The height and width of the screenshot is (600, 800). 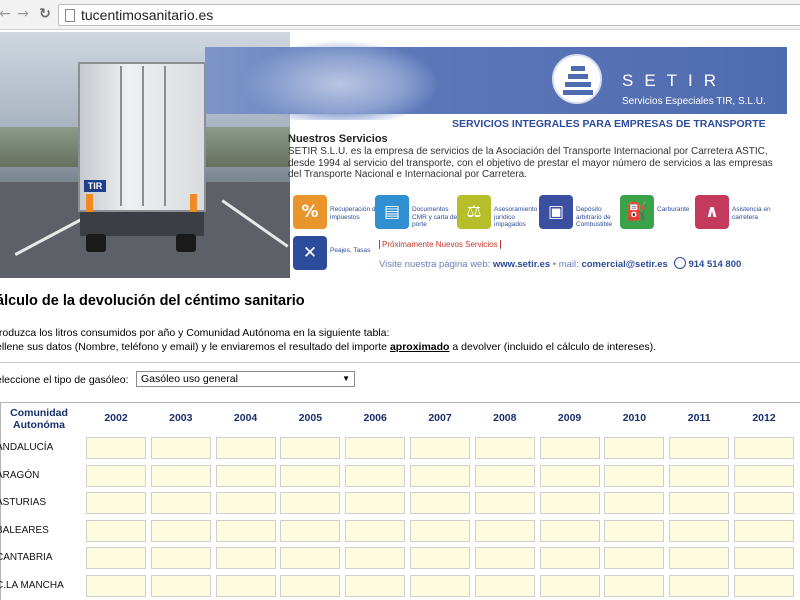 What do you see at coordinates (20, 475) in the screenshot?
I see `region-label: ARAGÓN` at bounding box center [20, 475].